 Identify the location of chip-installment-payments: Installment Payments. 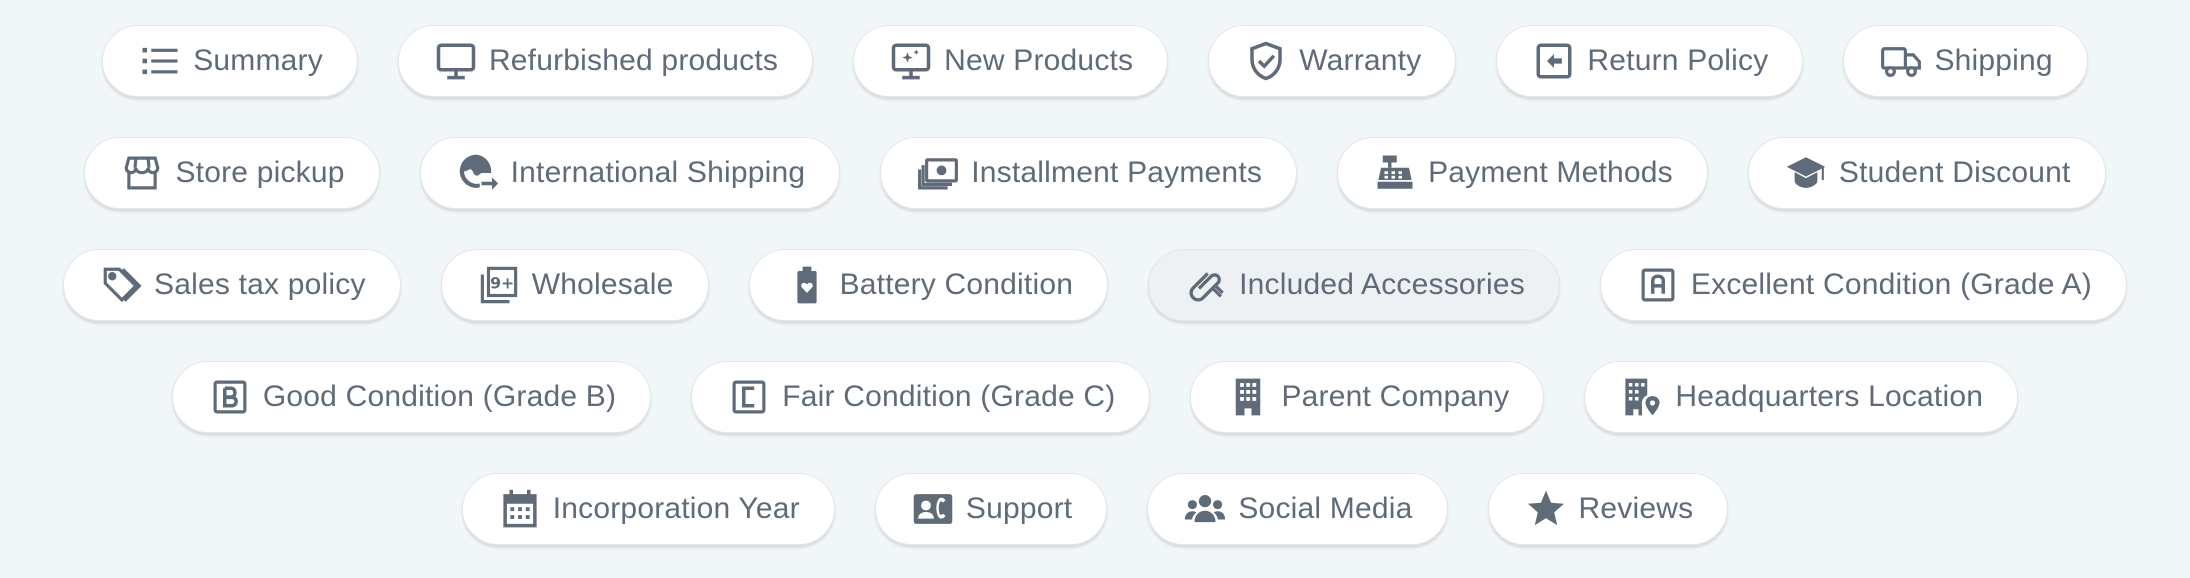
(1089, 173).